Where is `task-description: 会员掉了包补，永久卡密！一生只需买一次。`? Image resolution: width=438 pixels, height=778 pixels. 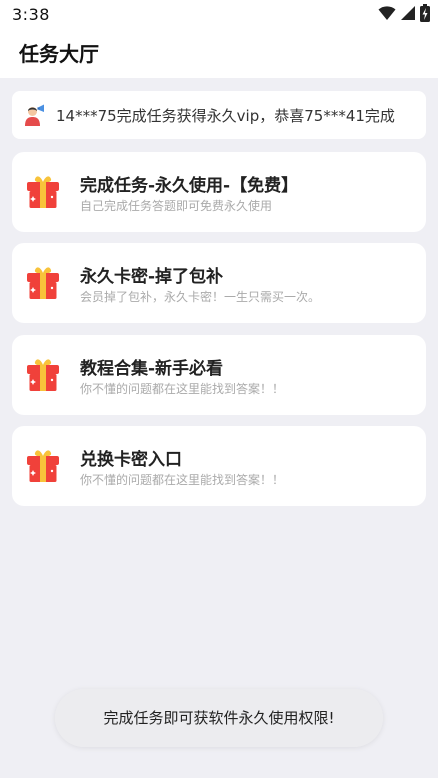 task-description: 会员掉了包补，永久卡密！一生只需买一次。 is located at coordinates (200, 297).